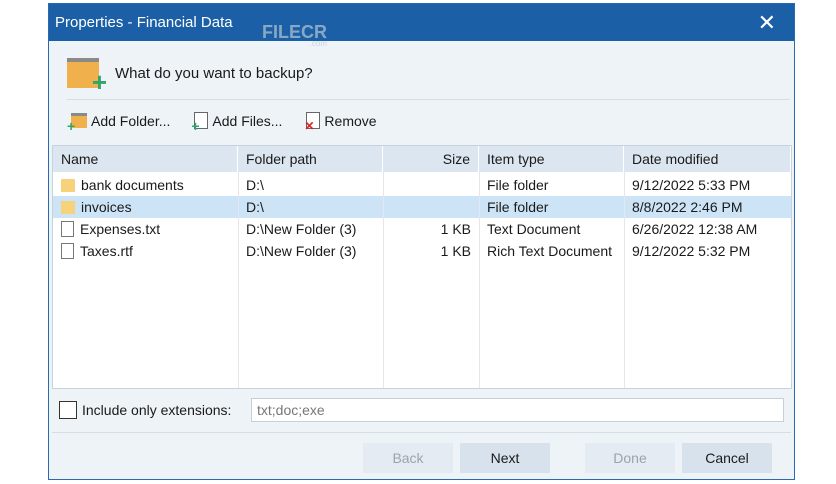 The width and height of the screenshot is (836, 484). What do you see at coordinates (691, 251) in the screenshot?
I see `cell-date-modified: 9/12/2022 5:32 PM` at bounding box center [691, 251].